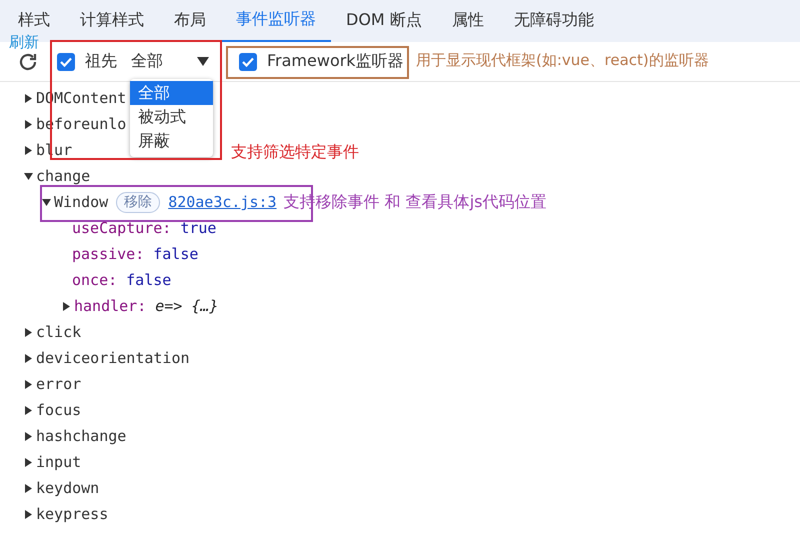 Image resolution: width=800 pixels, height=535 pixels. What do you see at coordinates (295, 152) in the screenshot?
I see `annotation-text: 支持筛选特定事件` at bounding box center [295, 152].